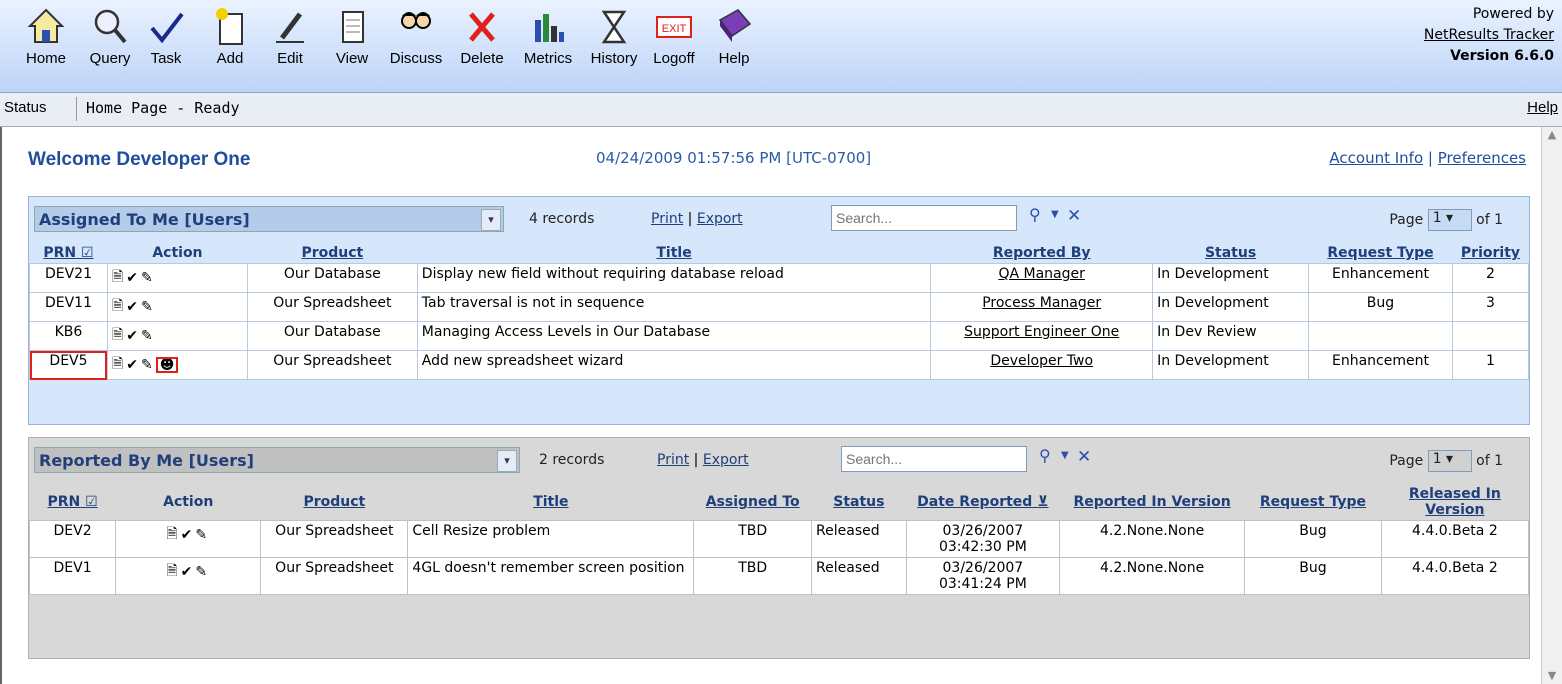  Describe the element at coordinates (1489, 35) in the screenshot. I see `netresults-link: NetResults Tracker` at that location.